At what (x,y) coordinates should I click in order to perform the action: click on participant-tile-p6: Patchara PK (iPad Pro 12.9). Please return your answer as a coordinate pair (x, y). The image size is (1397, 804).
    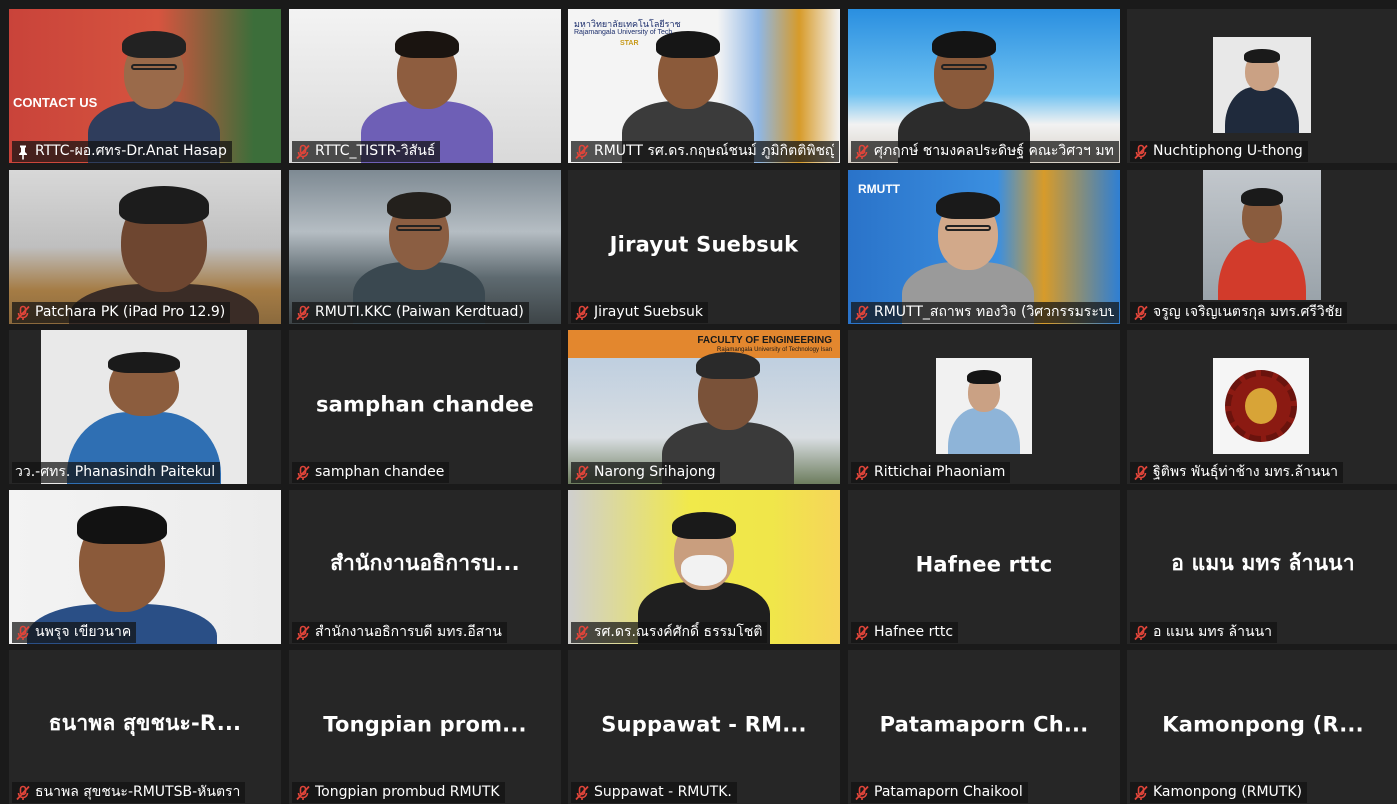
    Looking at the image, I should click on (145, 247).